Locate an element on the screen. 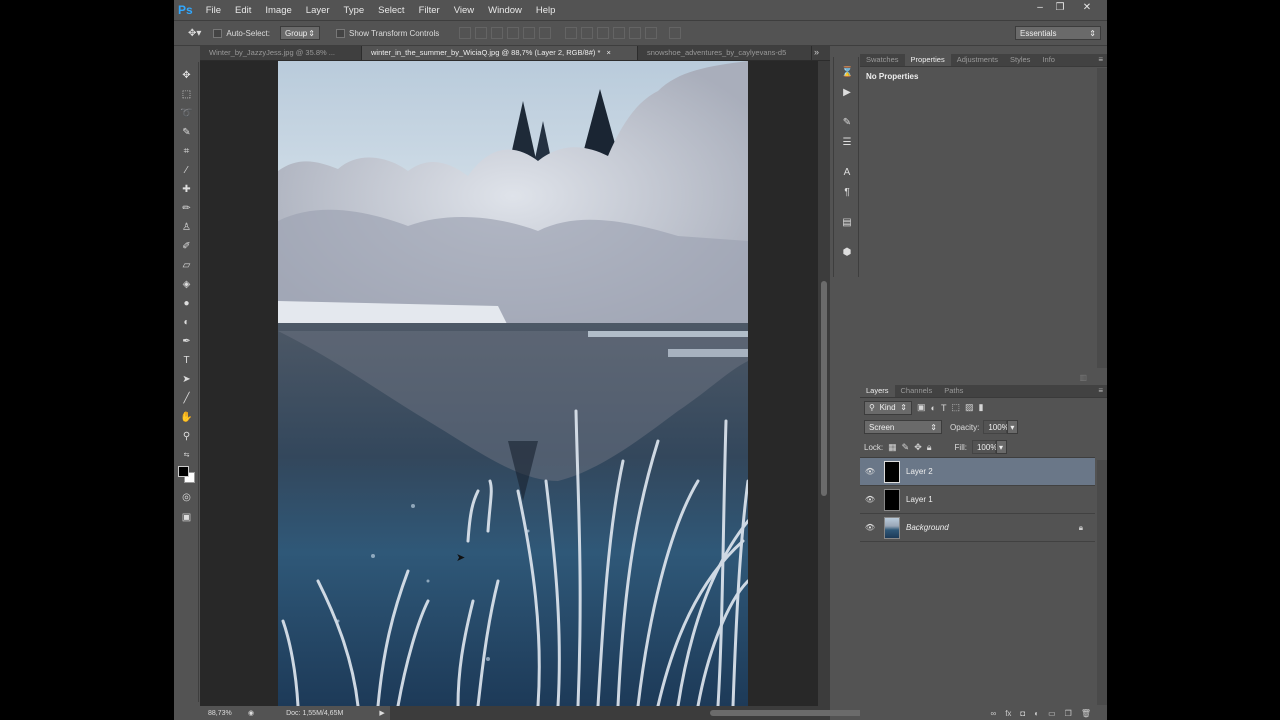  swap-colors-icon: ⇆ is located at coordinates (186, 455).